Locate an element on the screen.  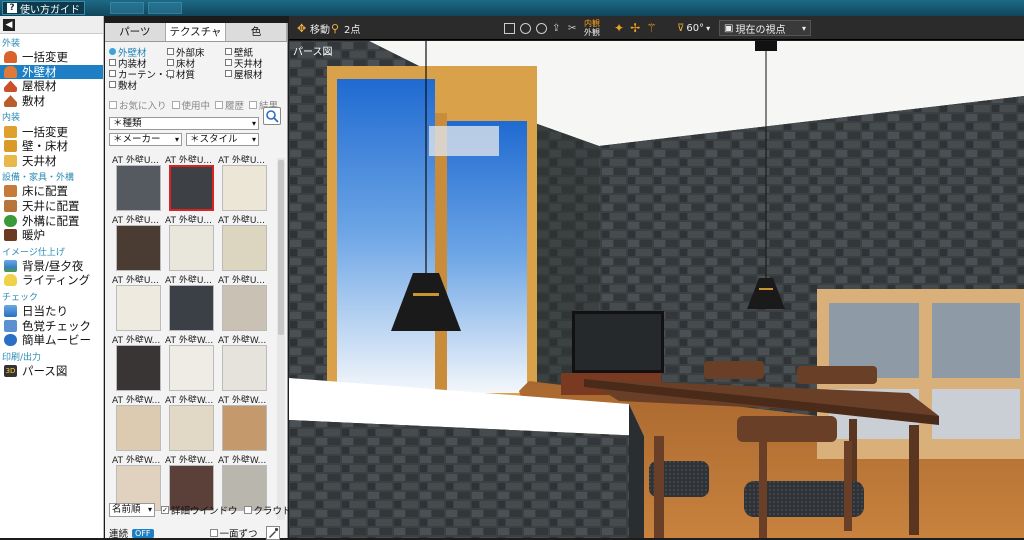
interior-exterior-toggle: 内観 外観 is located at coordinates (592, 28).